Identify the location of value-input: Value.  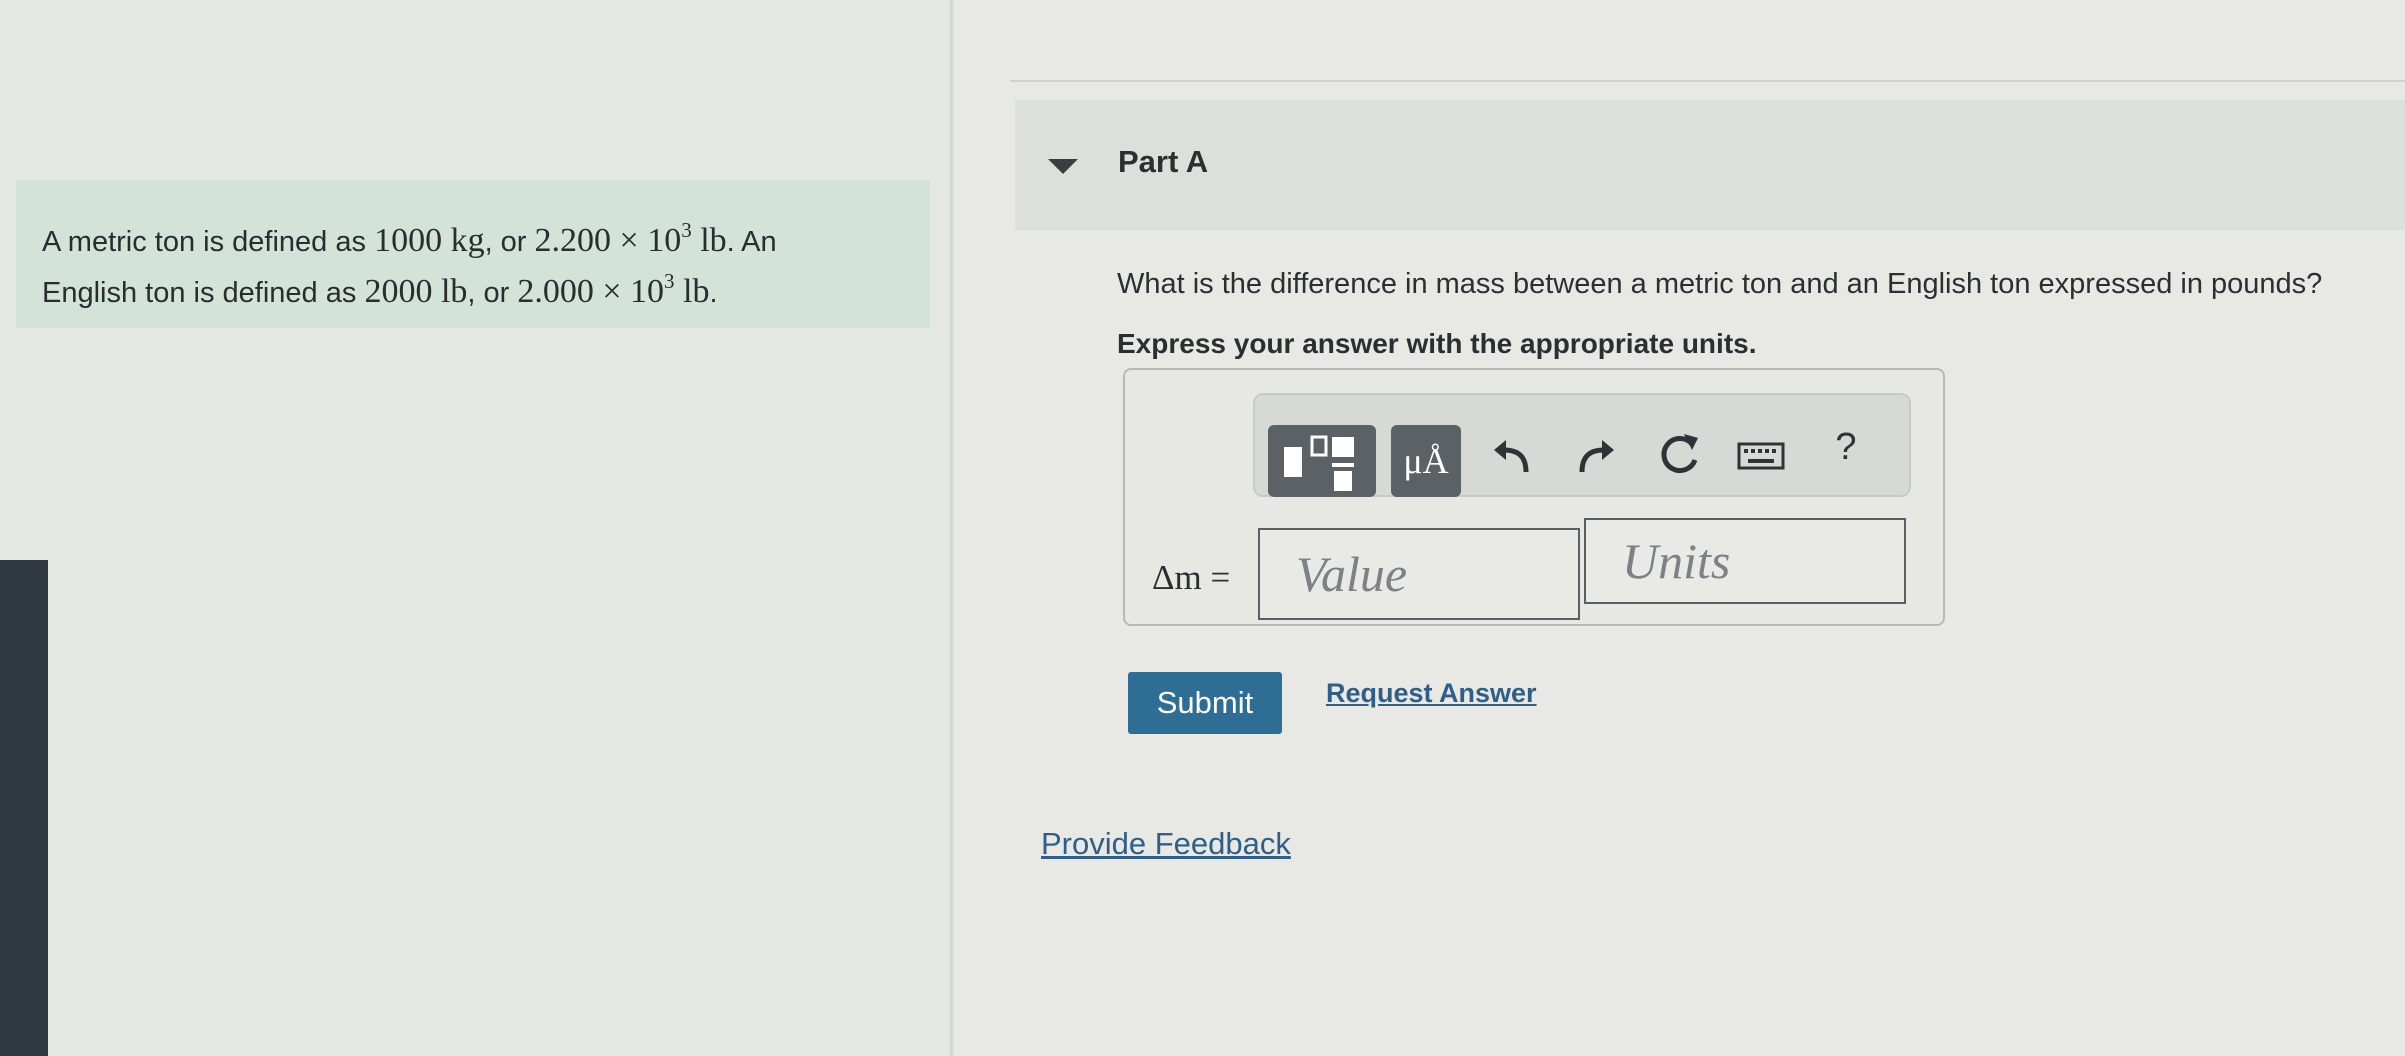
(1419, 574).